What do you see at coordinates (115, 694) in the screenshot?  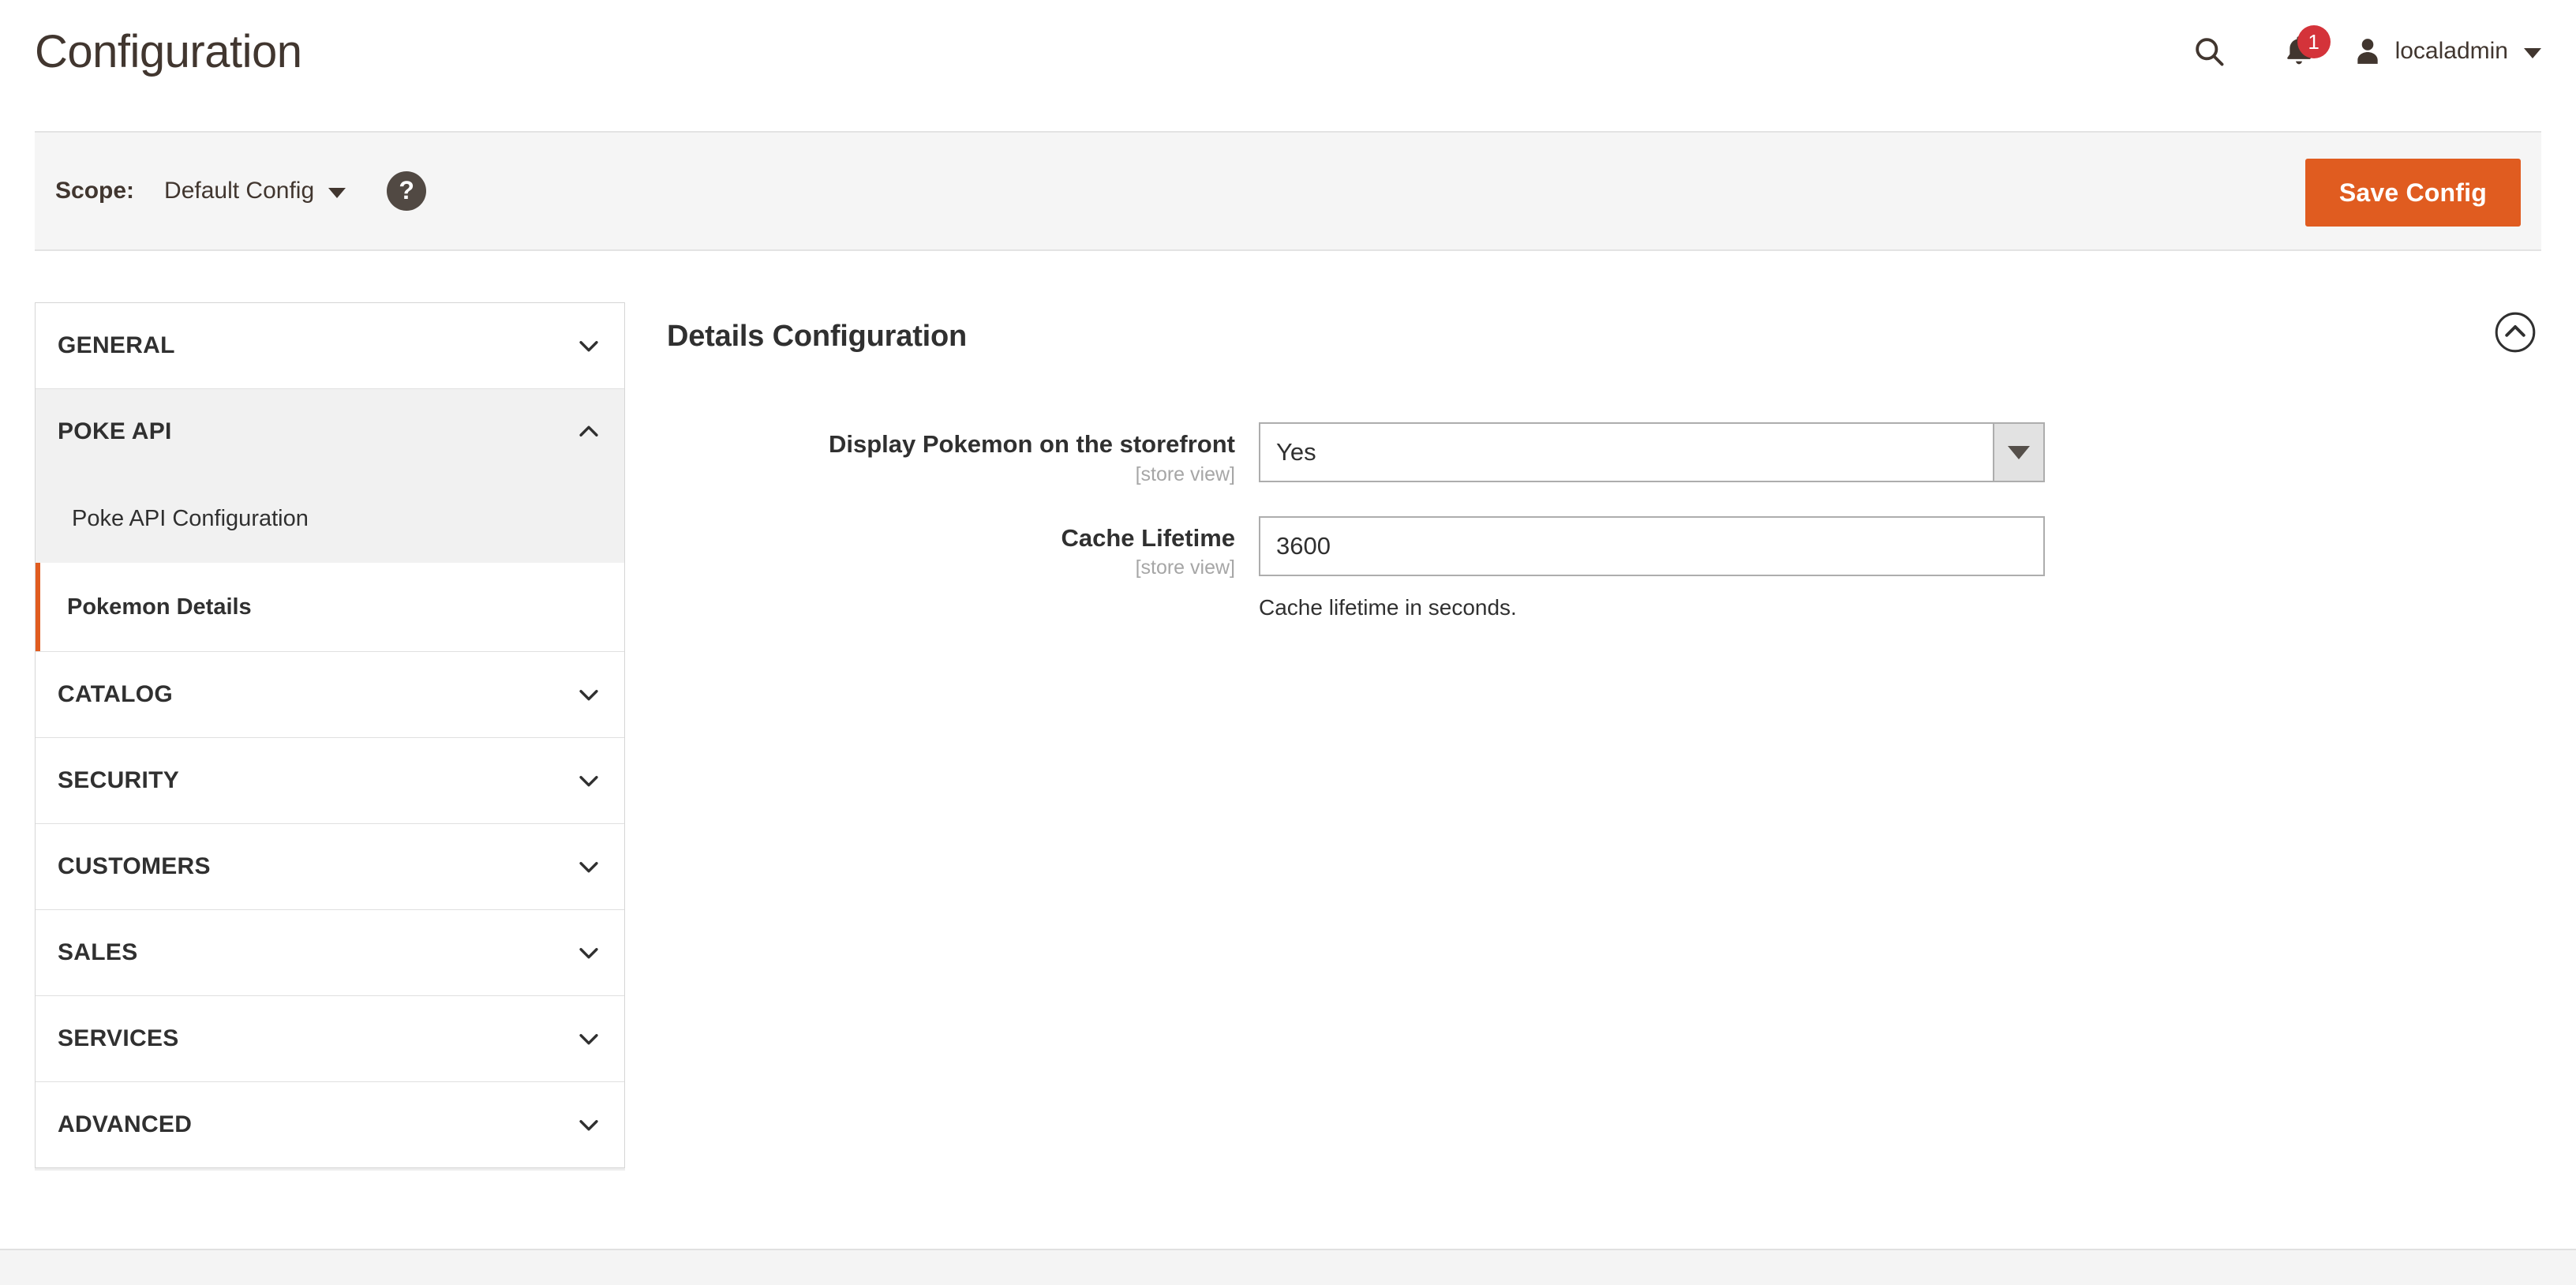 I see `sidebar-section-label: CATALOG` at bounding box center [115, 694].